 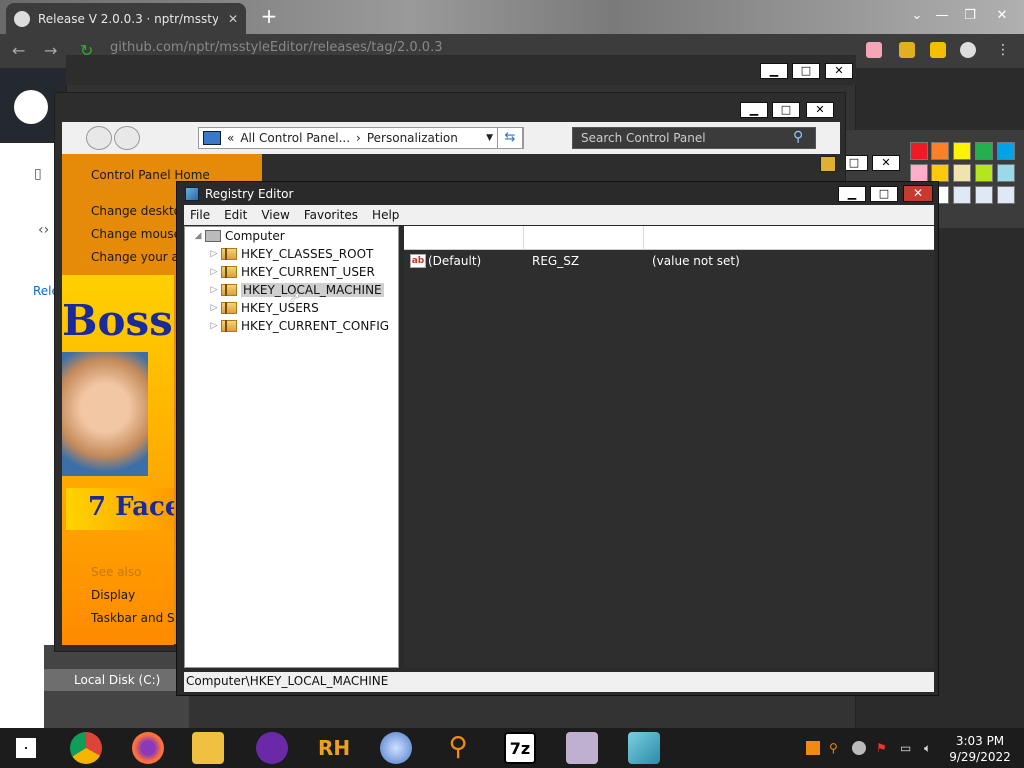 I want to click on tree-node-hku: ▷ HKEY_USERS, so click(x=263, y=308).